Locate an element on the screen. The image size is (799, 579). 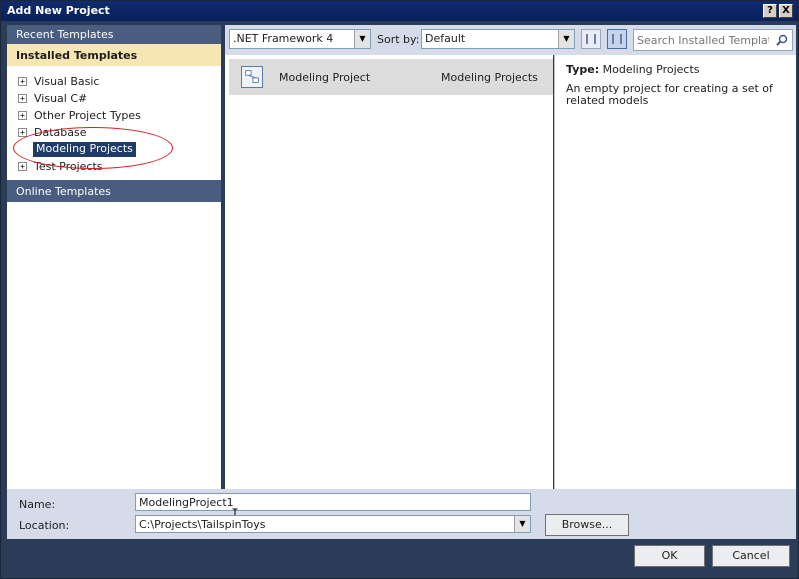
type-key: Type: is located at coordinates (583, 69).